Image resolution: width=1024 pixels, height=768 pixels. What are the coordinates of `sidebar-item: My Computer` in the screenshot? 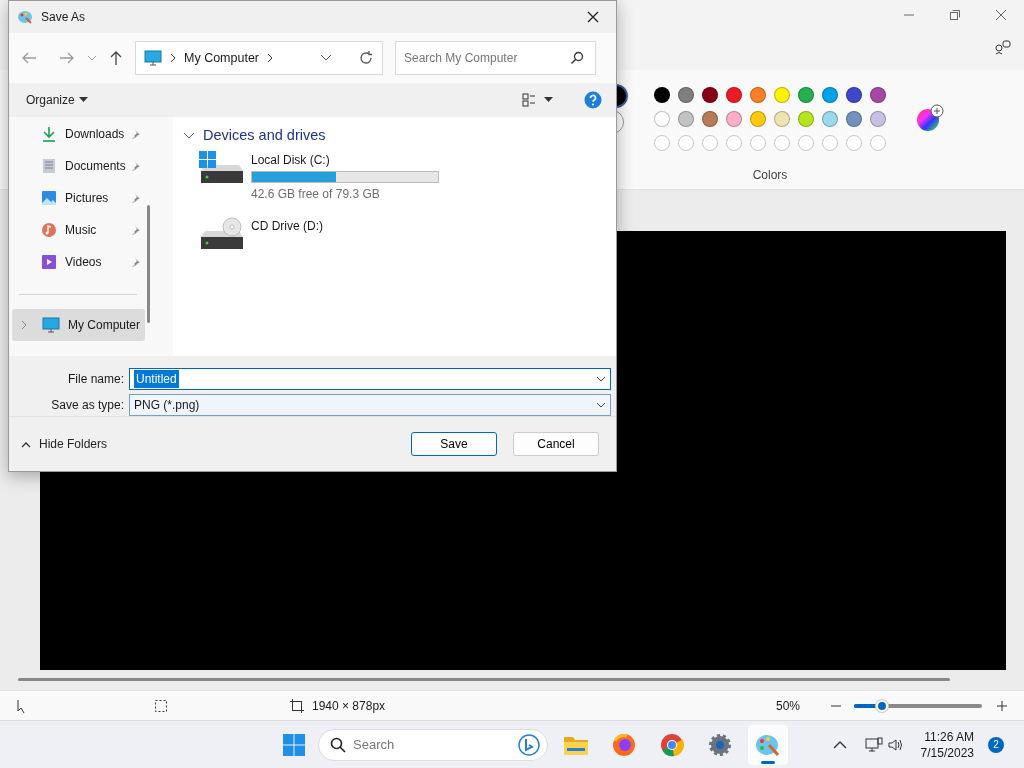 It's located at (78, 325).